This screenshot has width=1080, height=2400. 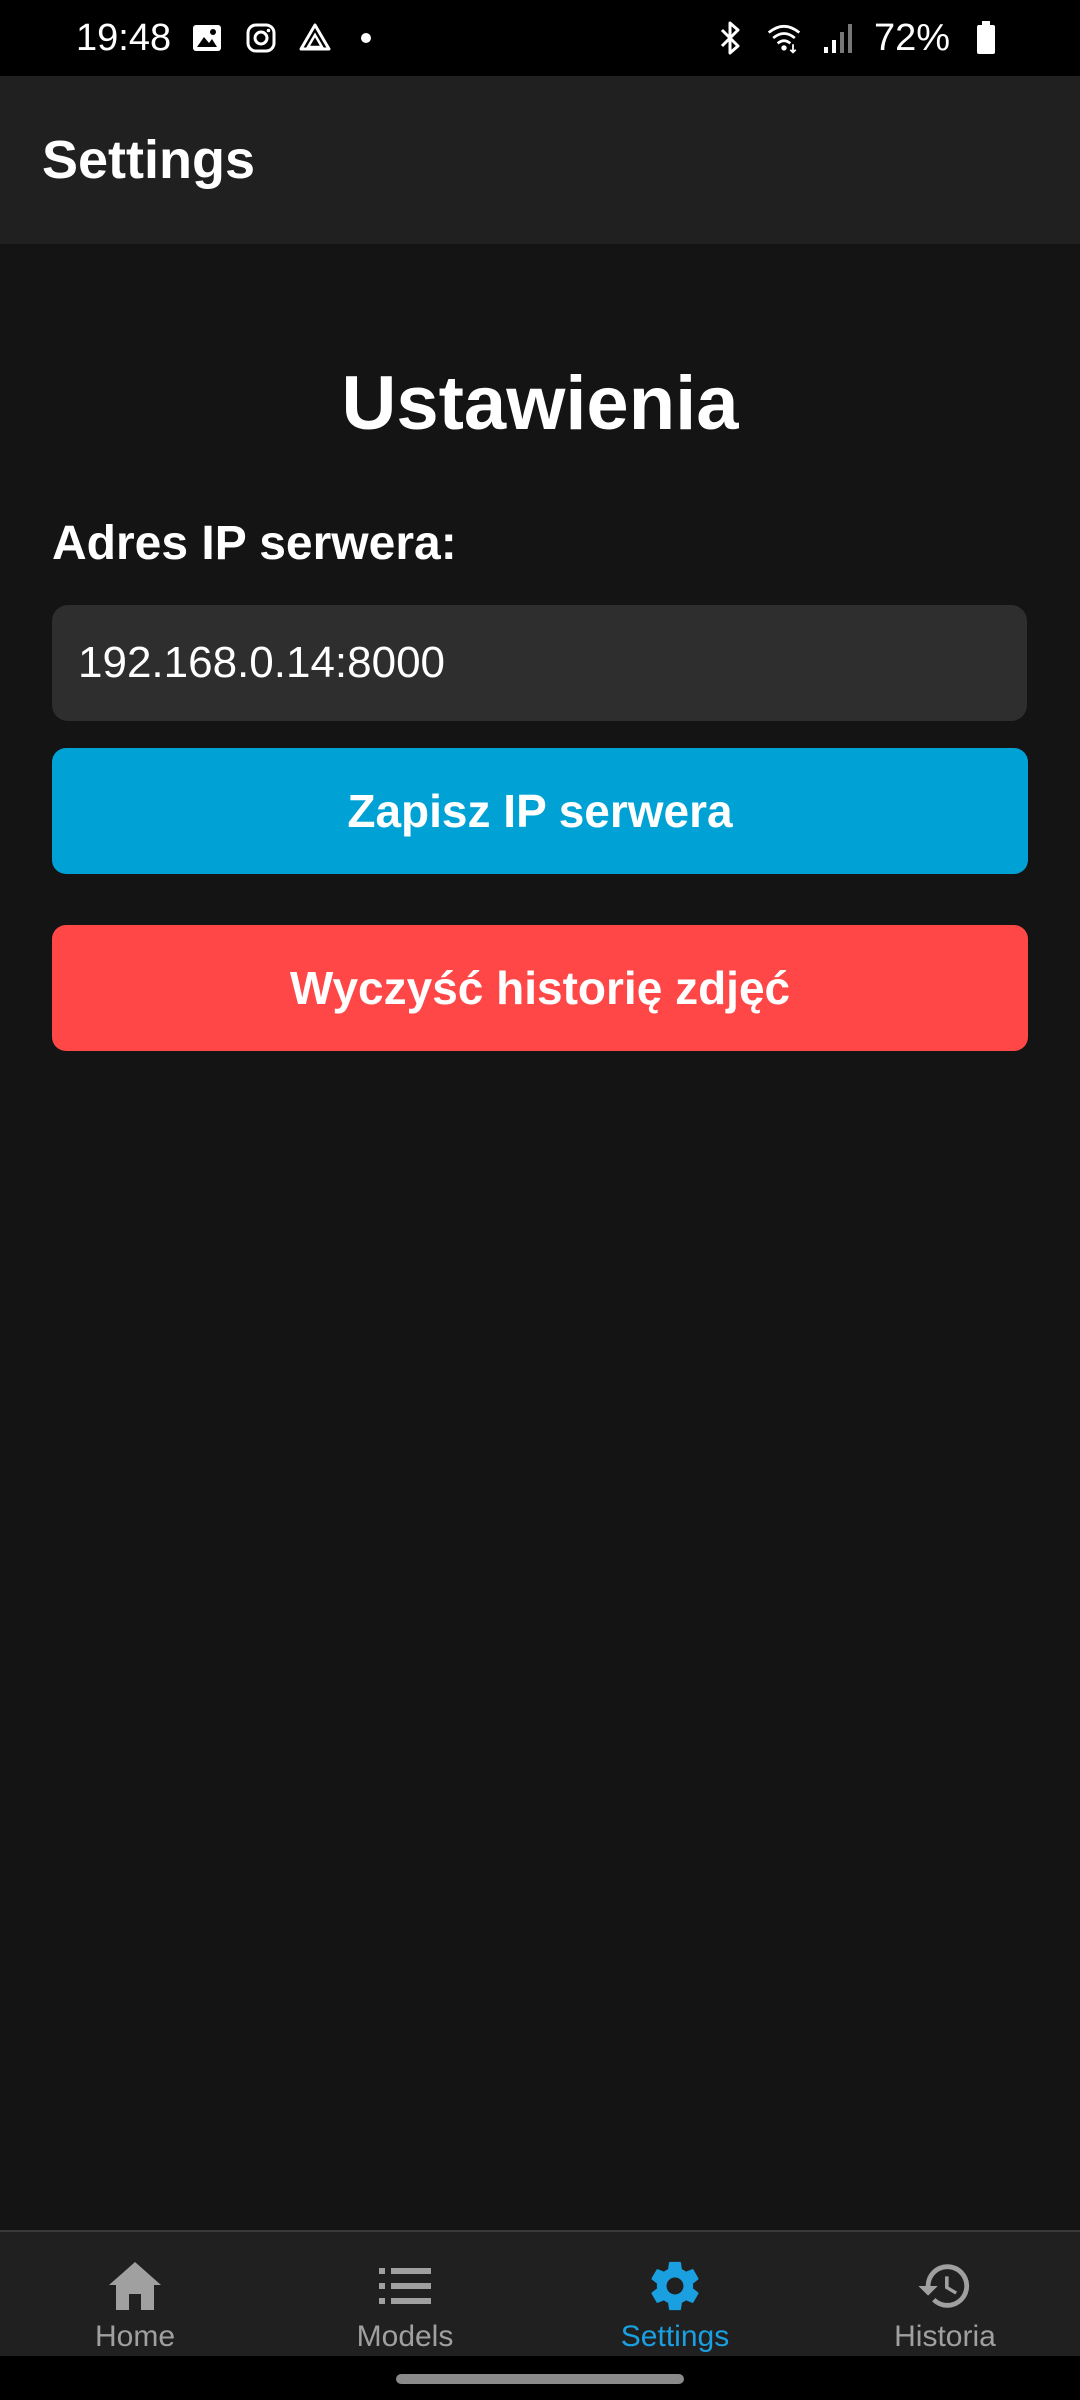 What do you see at coordinates (945, 2286) in the screenshot?
I see `history-icon` at bounding box center [945, 2286].